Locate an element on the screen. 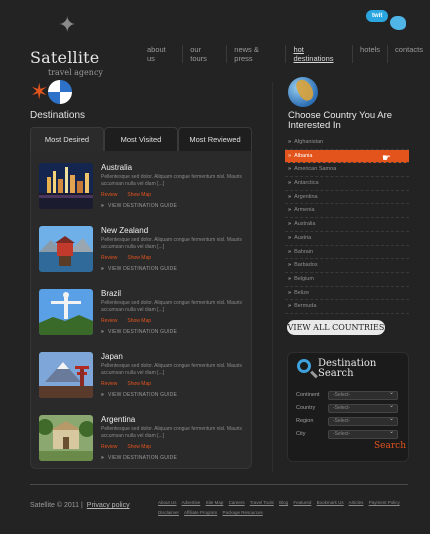  destination-title: Australia is located at coordinates (117, 167).